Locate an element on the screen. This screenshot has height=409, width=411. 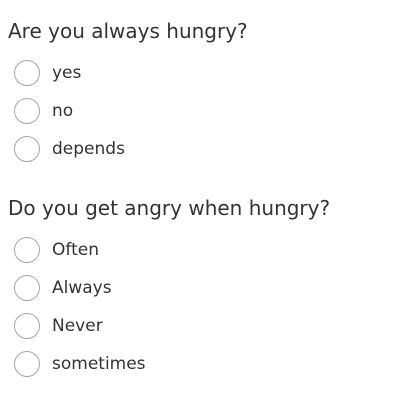
option-never: Never is located at coordinates (212, 326).